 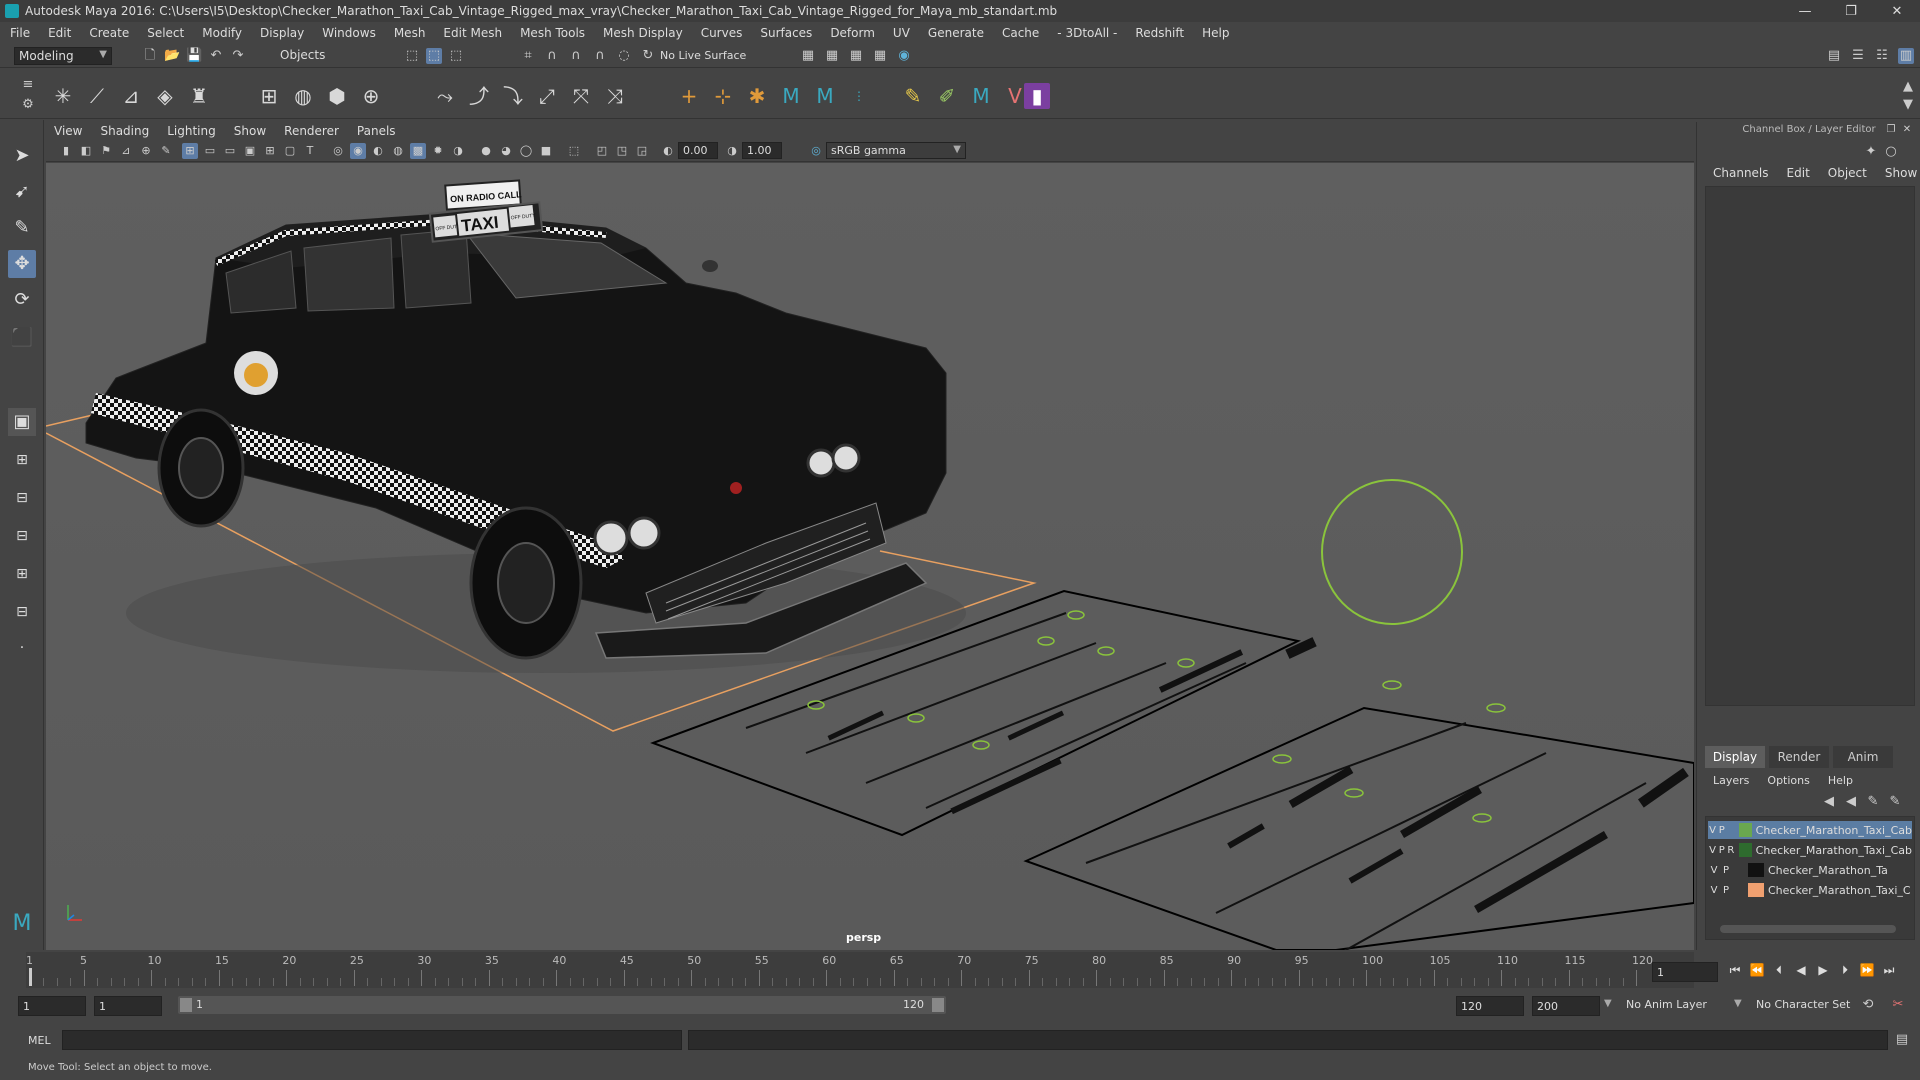 I want to click on go-to-end-icon: ⏭, so click(x=1889, y=970).